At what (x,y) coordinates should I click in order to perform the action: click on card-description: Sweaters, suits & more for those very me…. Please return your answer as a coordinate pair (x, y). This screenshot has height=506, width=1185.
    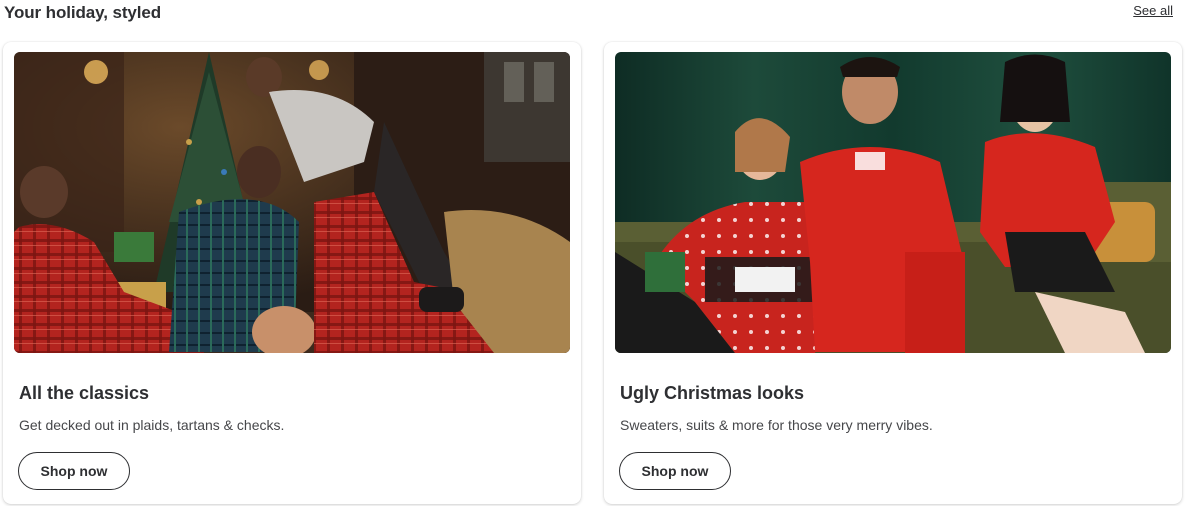
    Looking at the image, I should click on (776, 425).